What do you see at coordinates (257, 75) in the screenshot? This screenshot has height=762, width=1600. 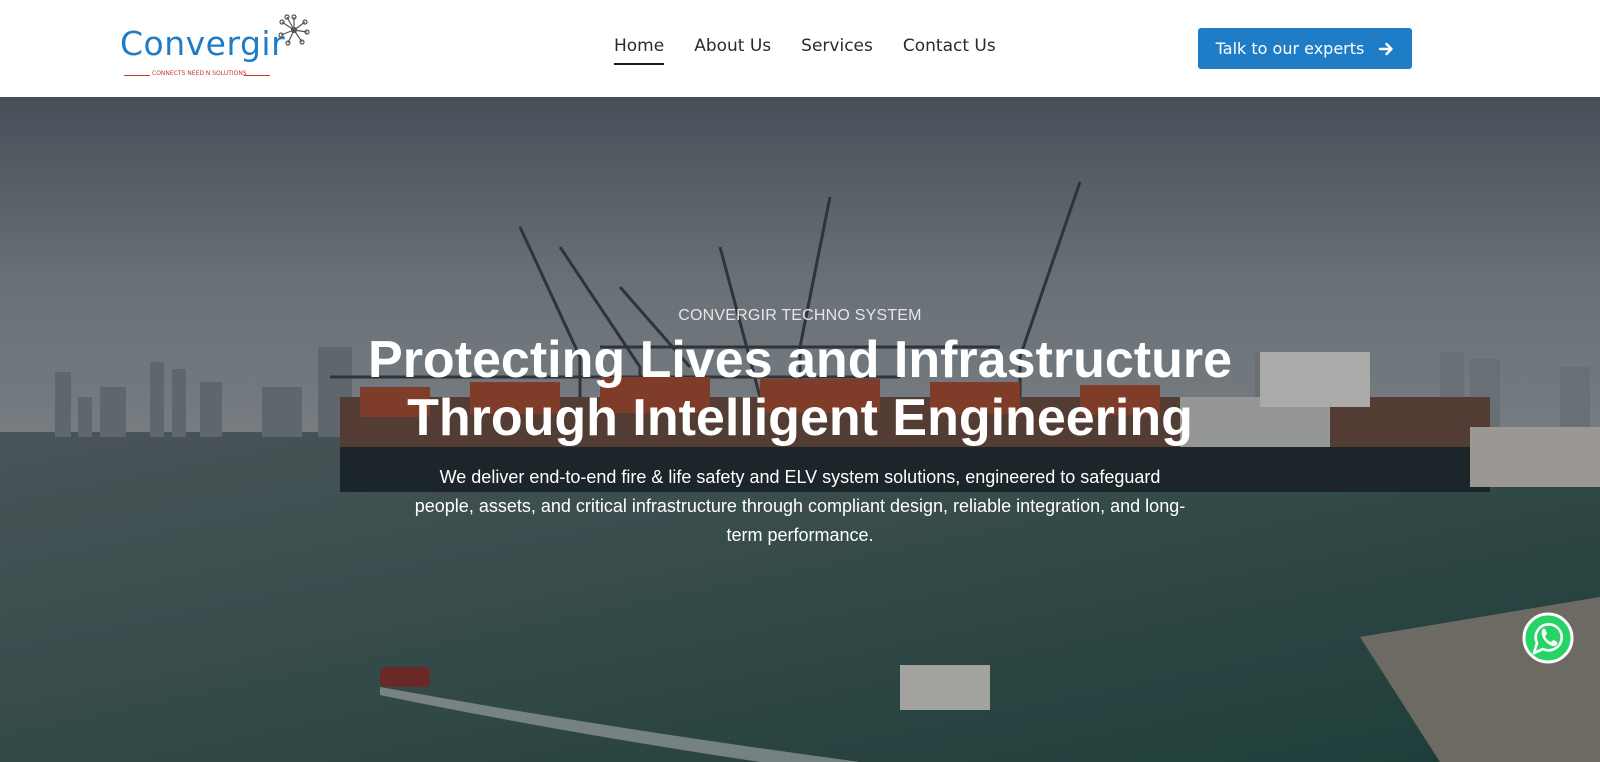 I see `tagline-divider-right` at bounding box center [257, 75].